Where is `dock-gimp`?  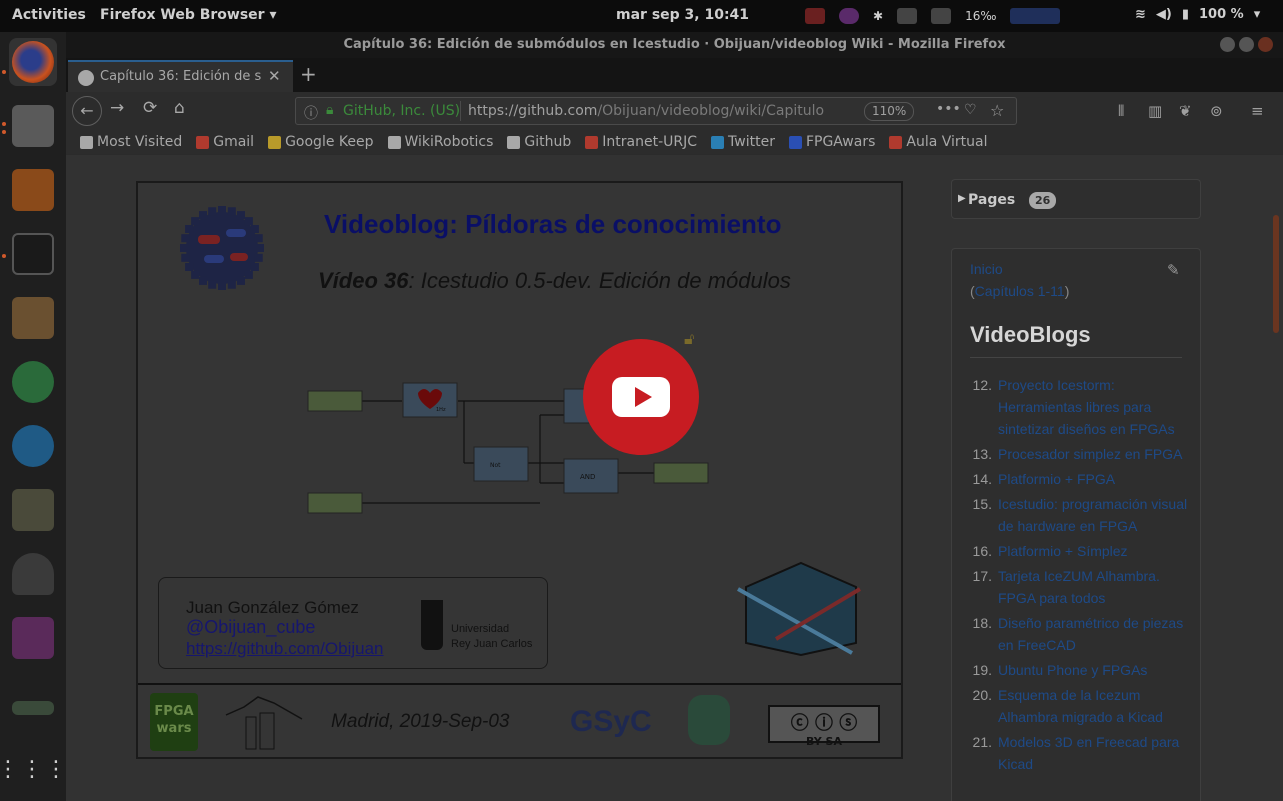 dock-gimp is located at coordinates (33, 510).